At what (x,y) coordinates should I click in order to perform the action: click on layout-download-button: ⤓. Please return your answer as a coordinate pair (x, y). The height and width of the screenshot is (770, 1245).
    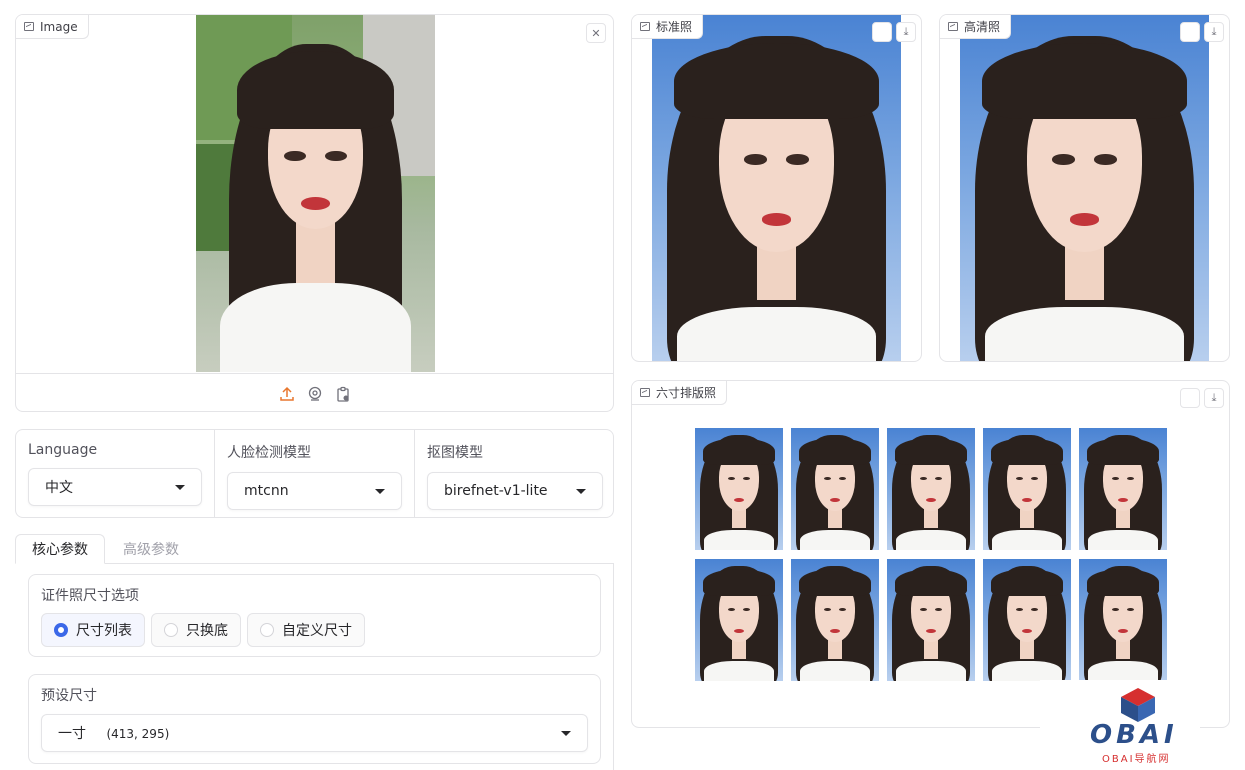
    Looking at the image, I should click on (1214, 398).